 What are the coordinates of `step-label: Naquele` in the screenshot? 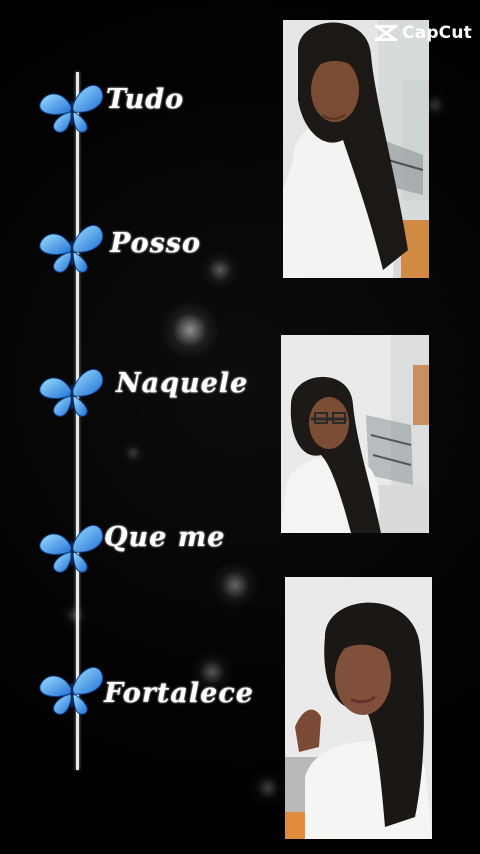 It's located at (182, 383).